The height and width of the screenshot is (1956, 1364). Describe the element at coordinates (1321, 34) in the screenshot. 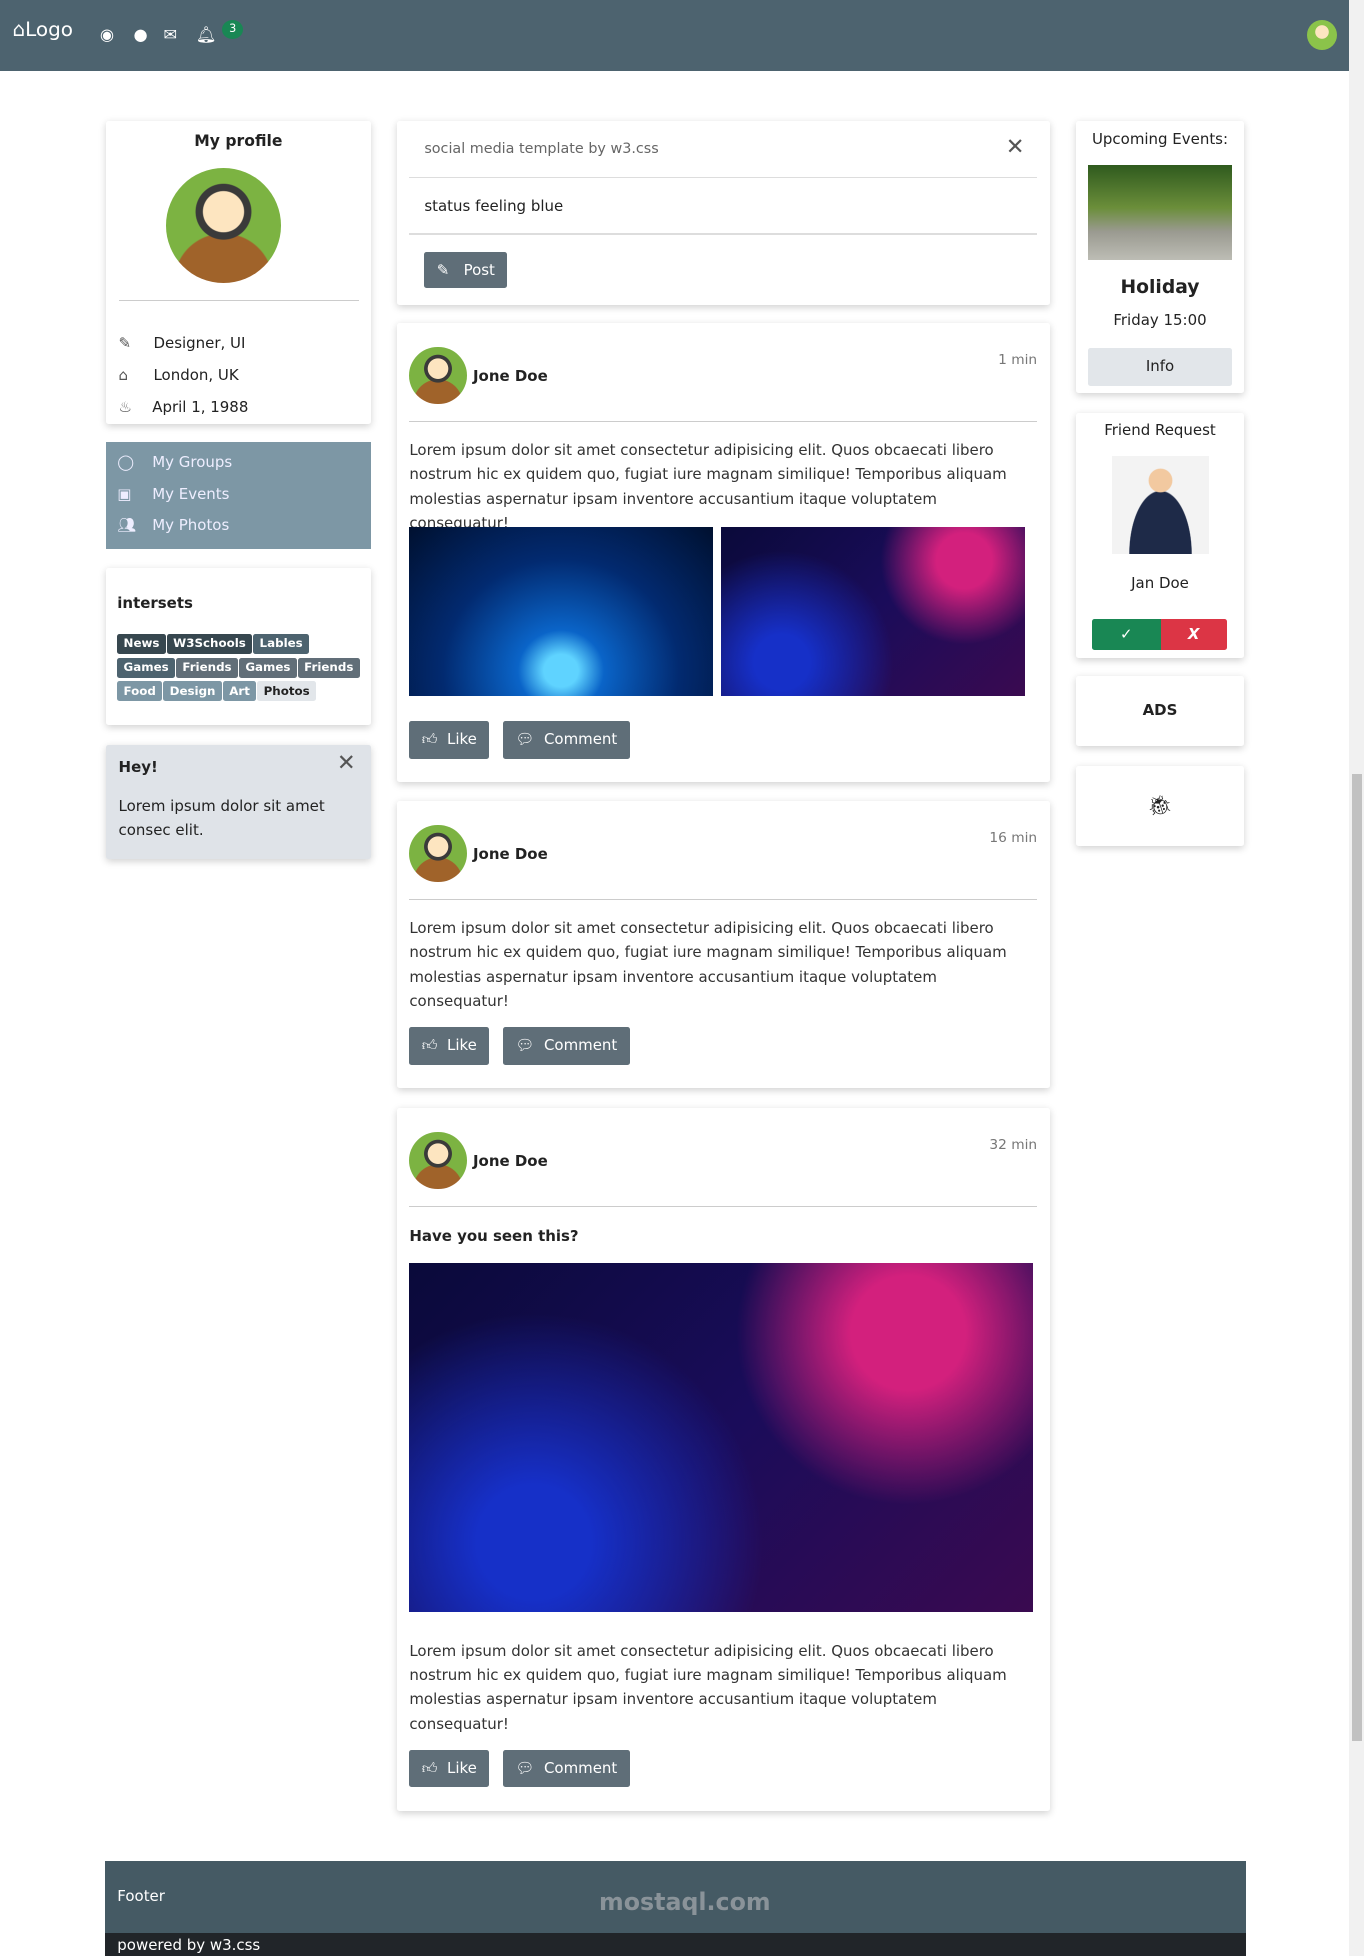

I see `user-avatar` at that location.